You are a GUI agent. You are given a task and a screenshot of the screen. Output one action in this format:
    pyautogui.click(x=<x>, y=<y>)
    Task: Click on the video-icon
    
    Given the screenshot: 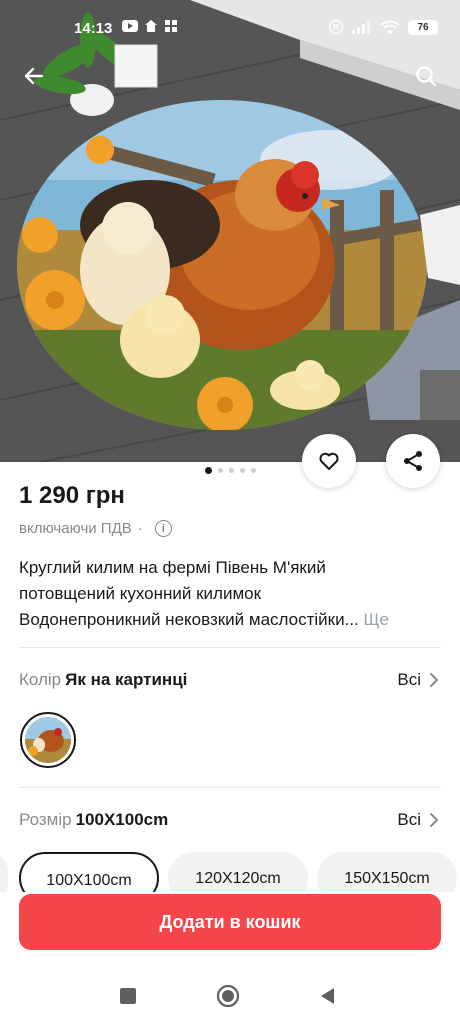 What is the action you would take?
    pyautogui.click(x=130, y=26)
    